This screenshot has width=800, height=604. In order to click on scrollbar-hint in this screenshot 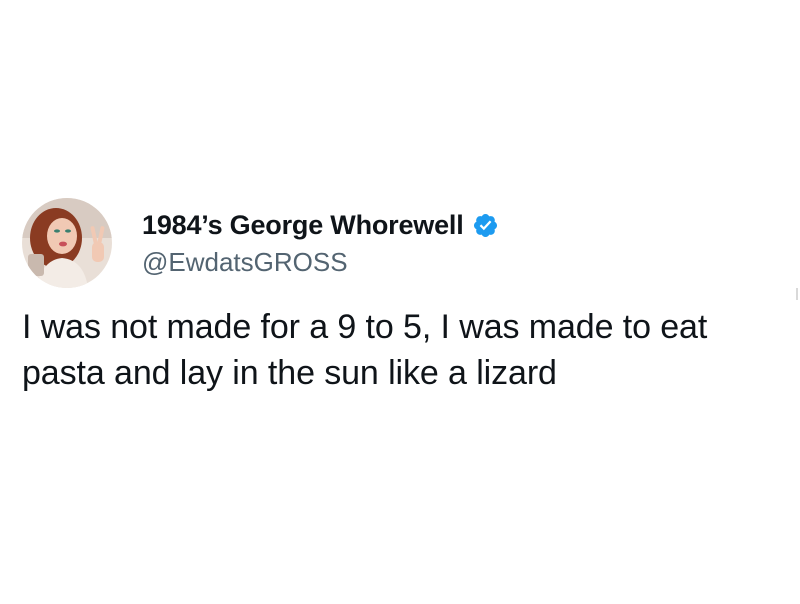, I will do `click(797, 294)`.